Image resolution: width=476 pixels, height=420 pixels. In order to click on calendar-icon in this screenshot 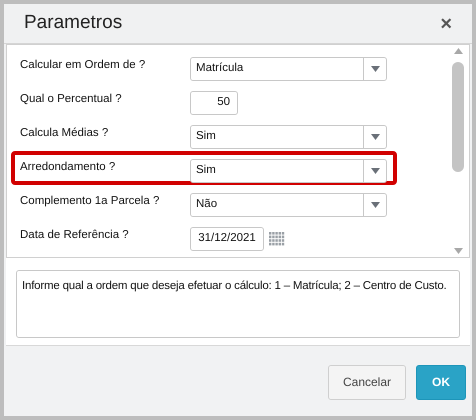, I will do `click(277, 239)`.